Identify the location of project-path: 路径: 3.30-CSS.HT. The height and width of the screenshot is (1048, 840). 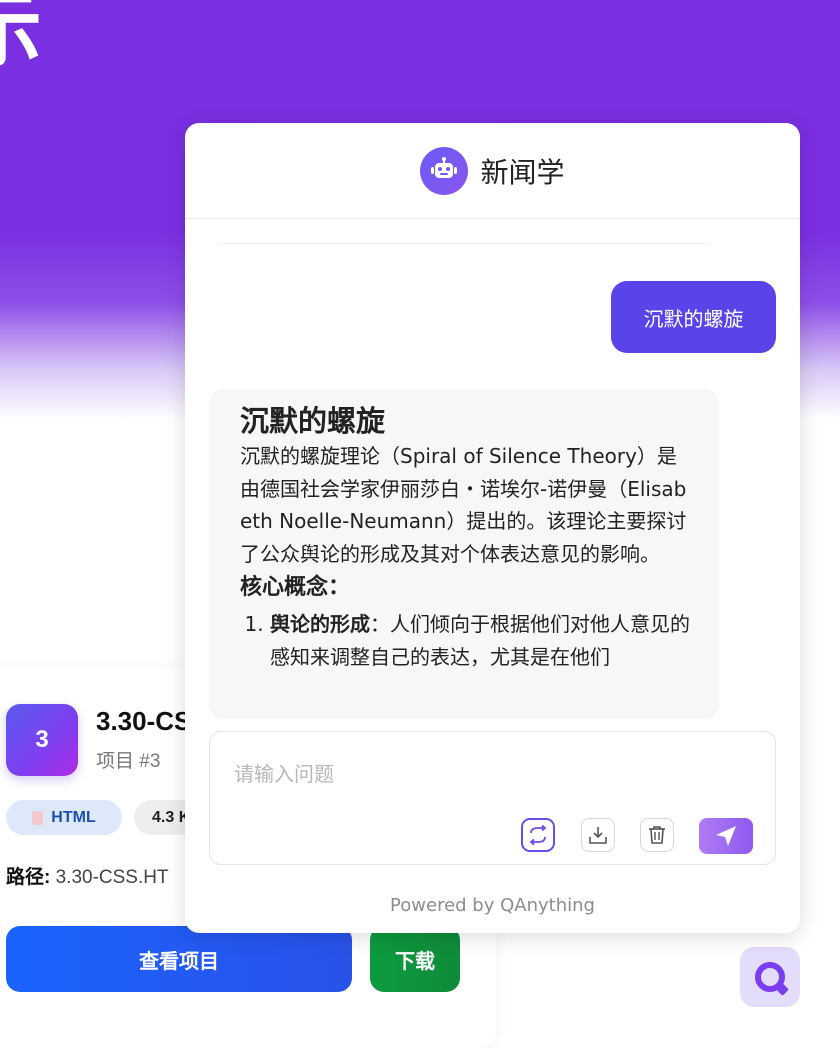
(87, 875).